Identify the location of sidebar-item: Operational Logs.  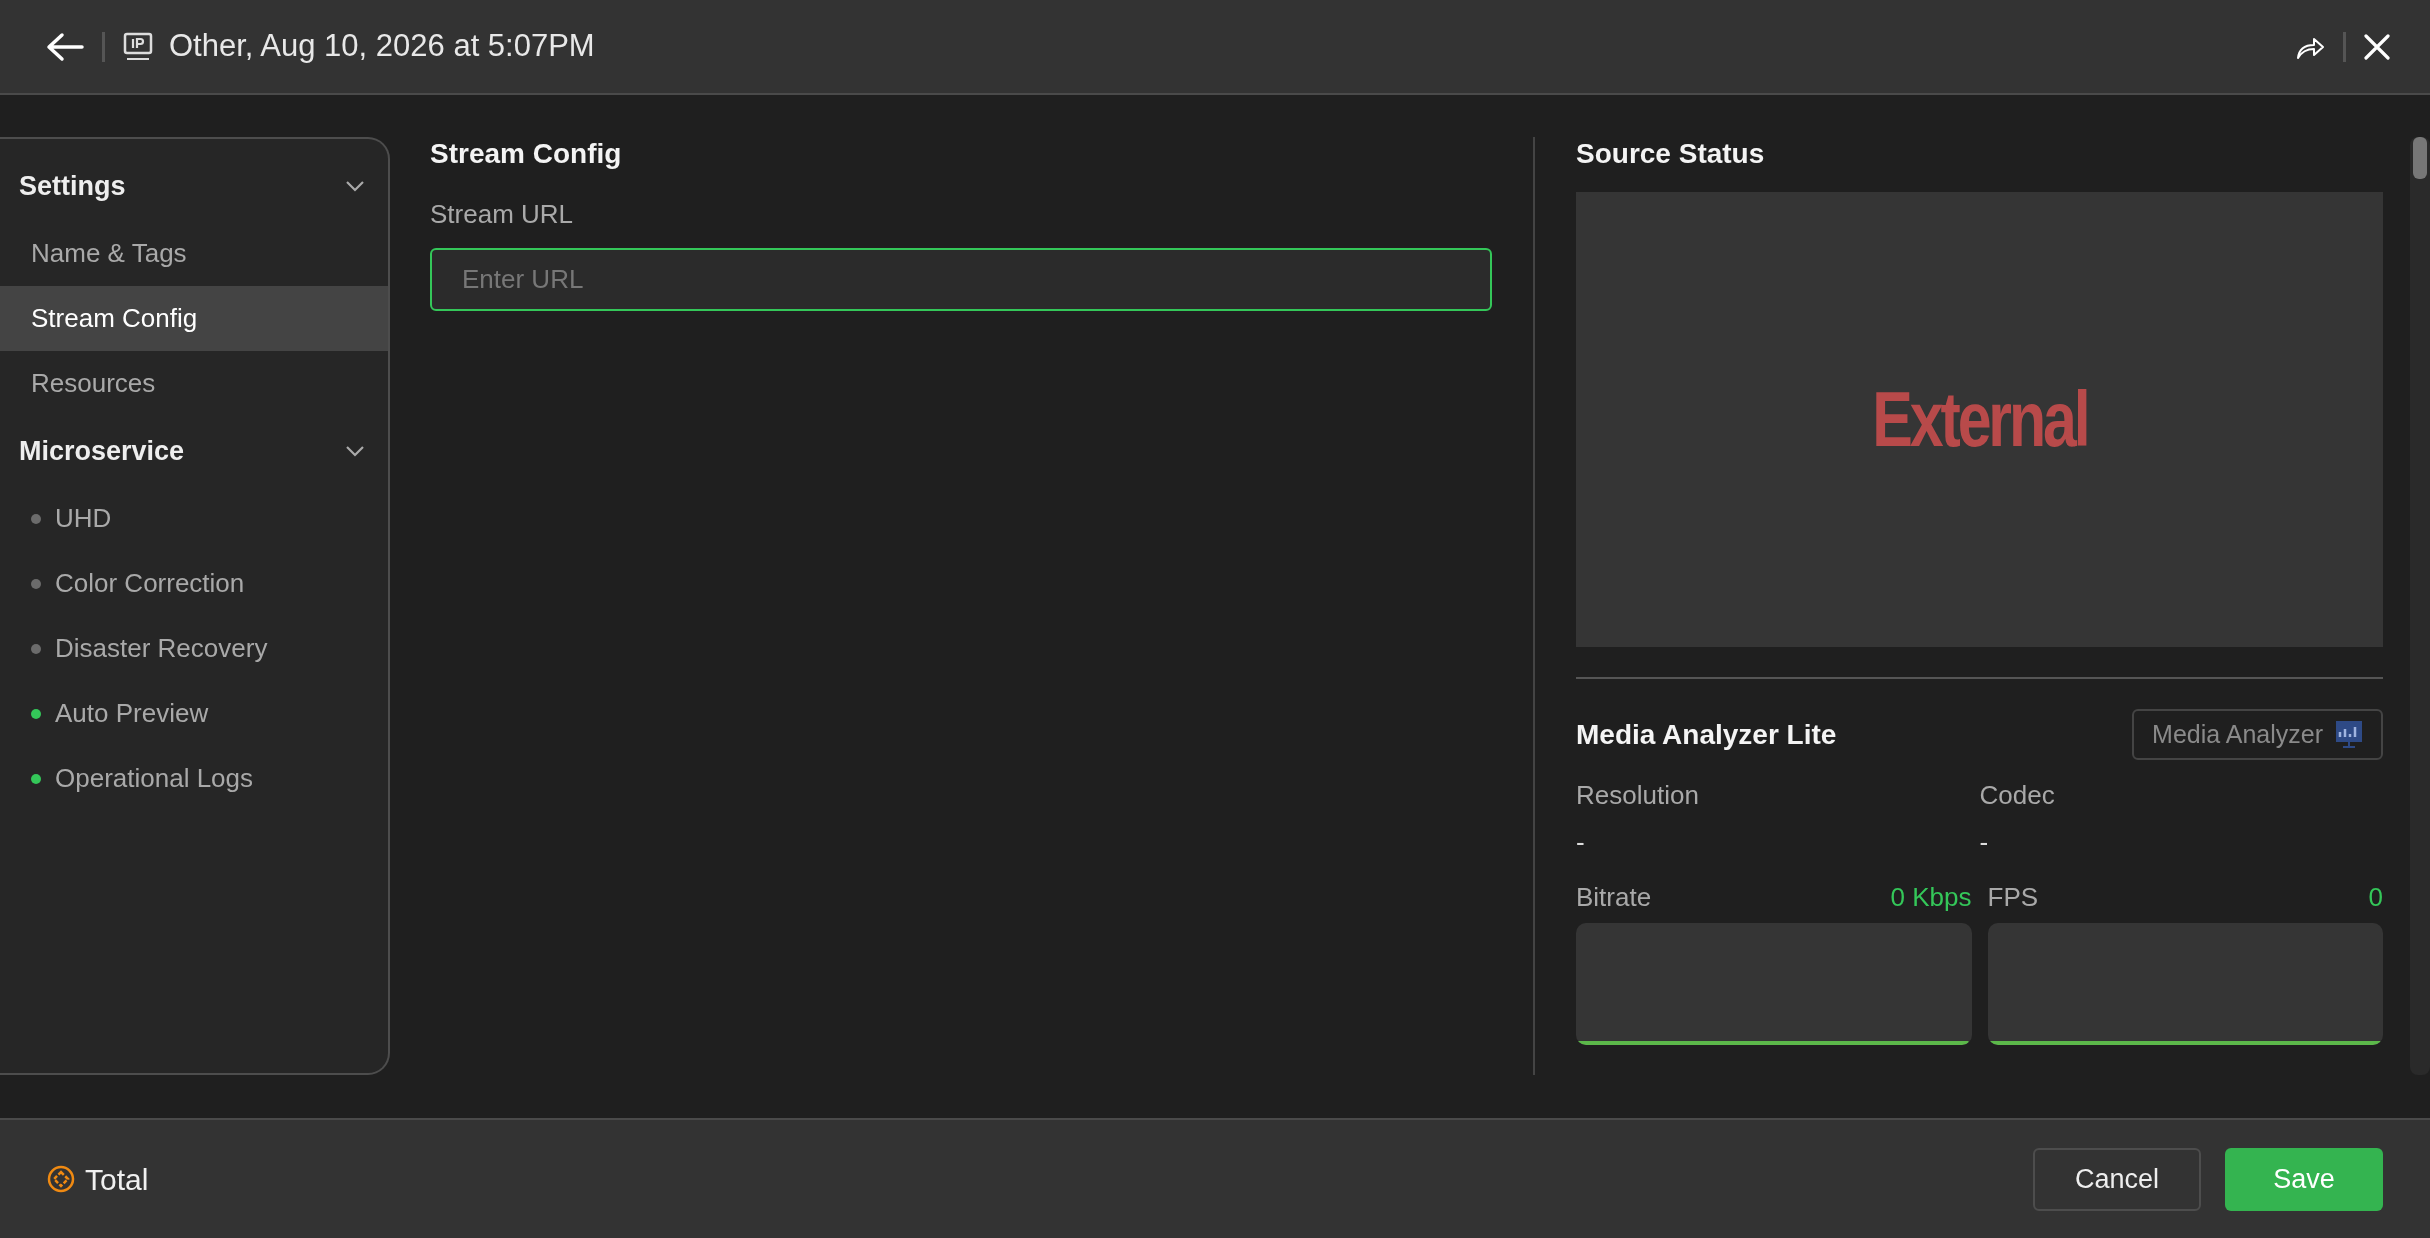
(154, 778).